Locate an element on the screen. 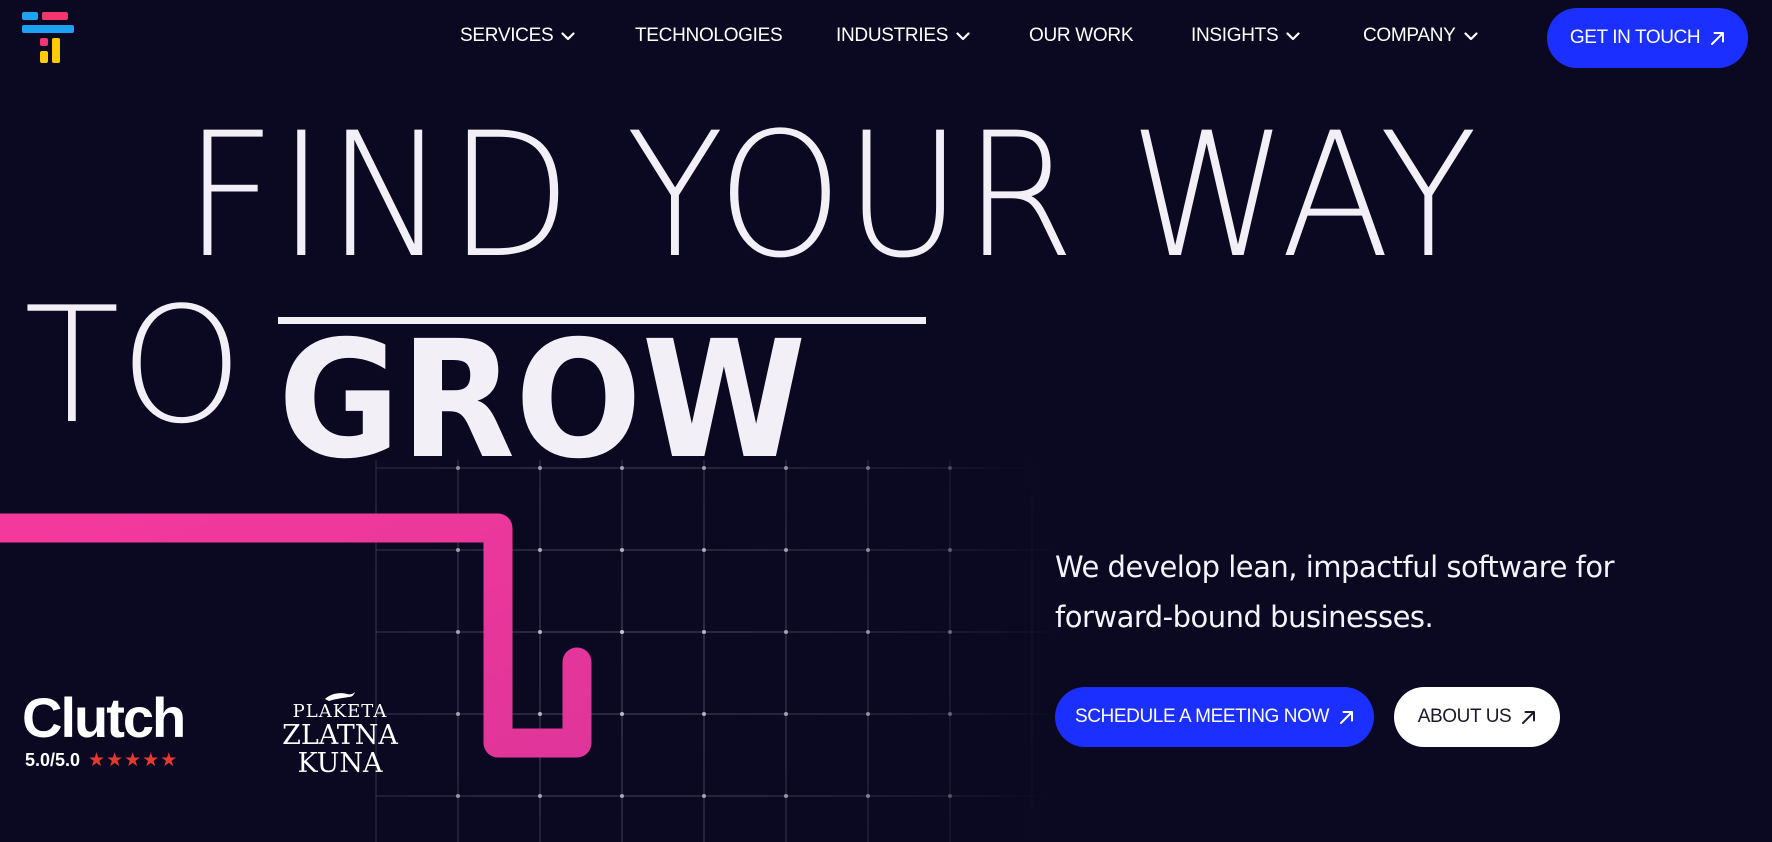 The width and height of the screenshot is (1772, 842). about-us-label: ABOUT US is located at coordinates (1464, 716).